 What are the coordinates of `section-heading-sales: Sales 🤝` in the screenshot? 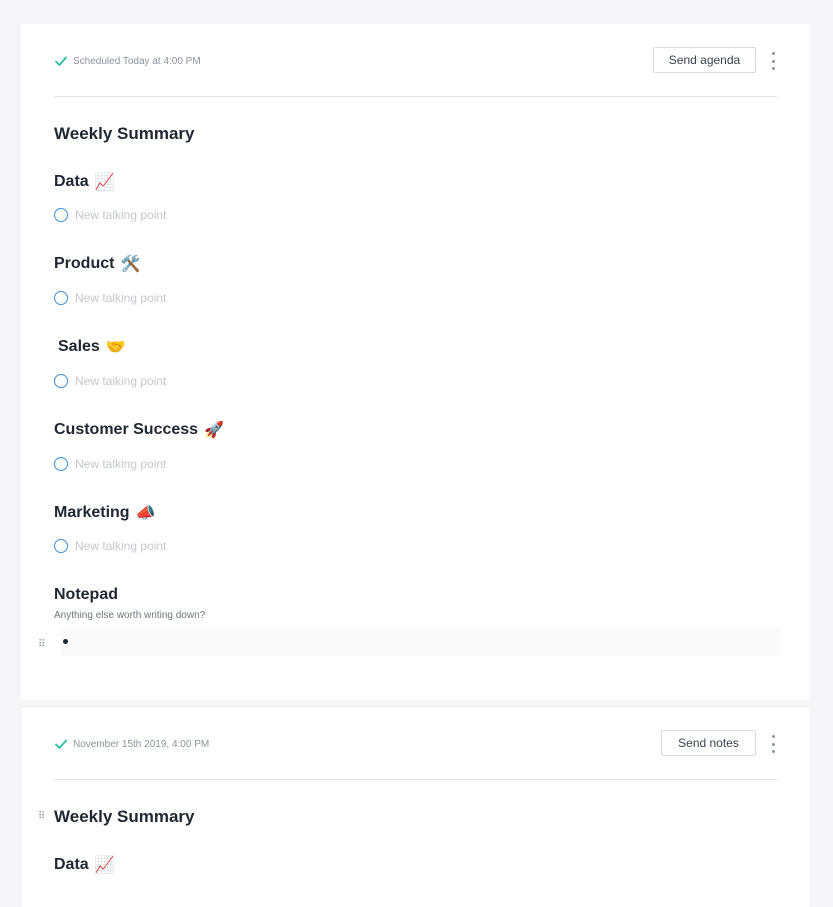 It's located at (92, 347).